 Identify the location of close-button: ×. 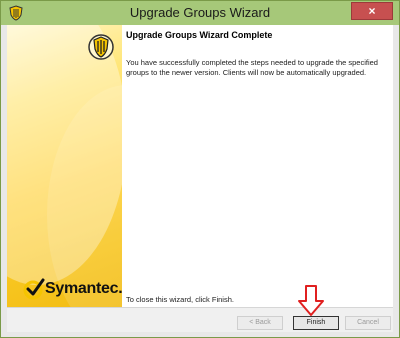
(372, 11).